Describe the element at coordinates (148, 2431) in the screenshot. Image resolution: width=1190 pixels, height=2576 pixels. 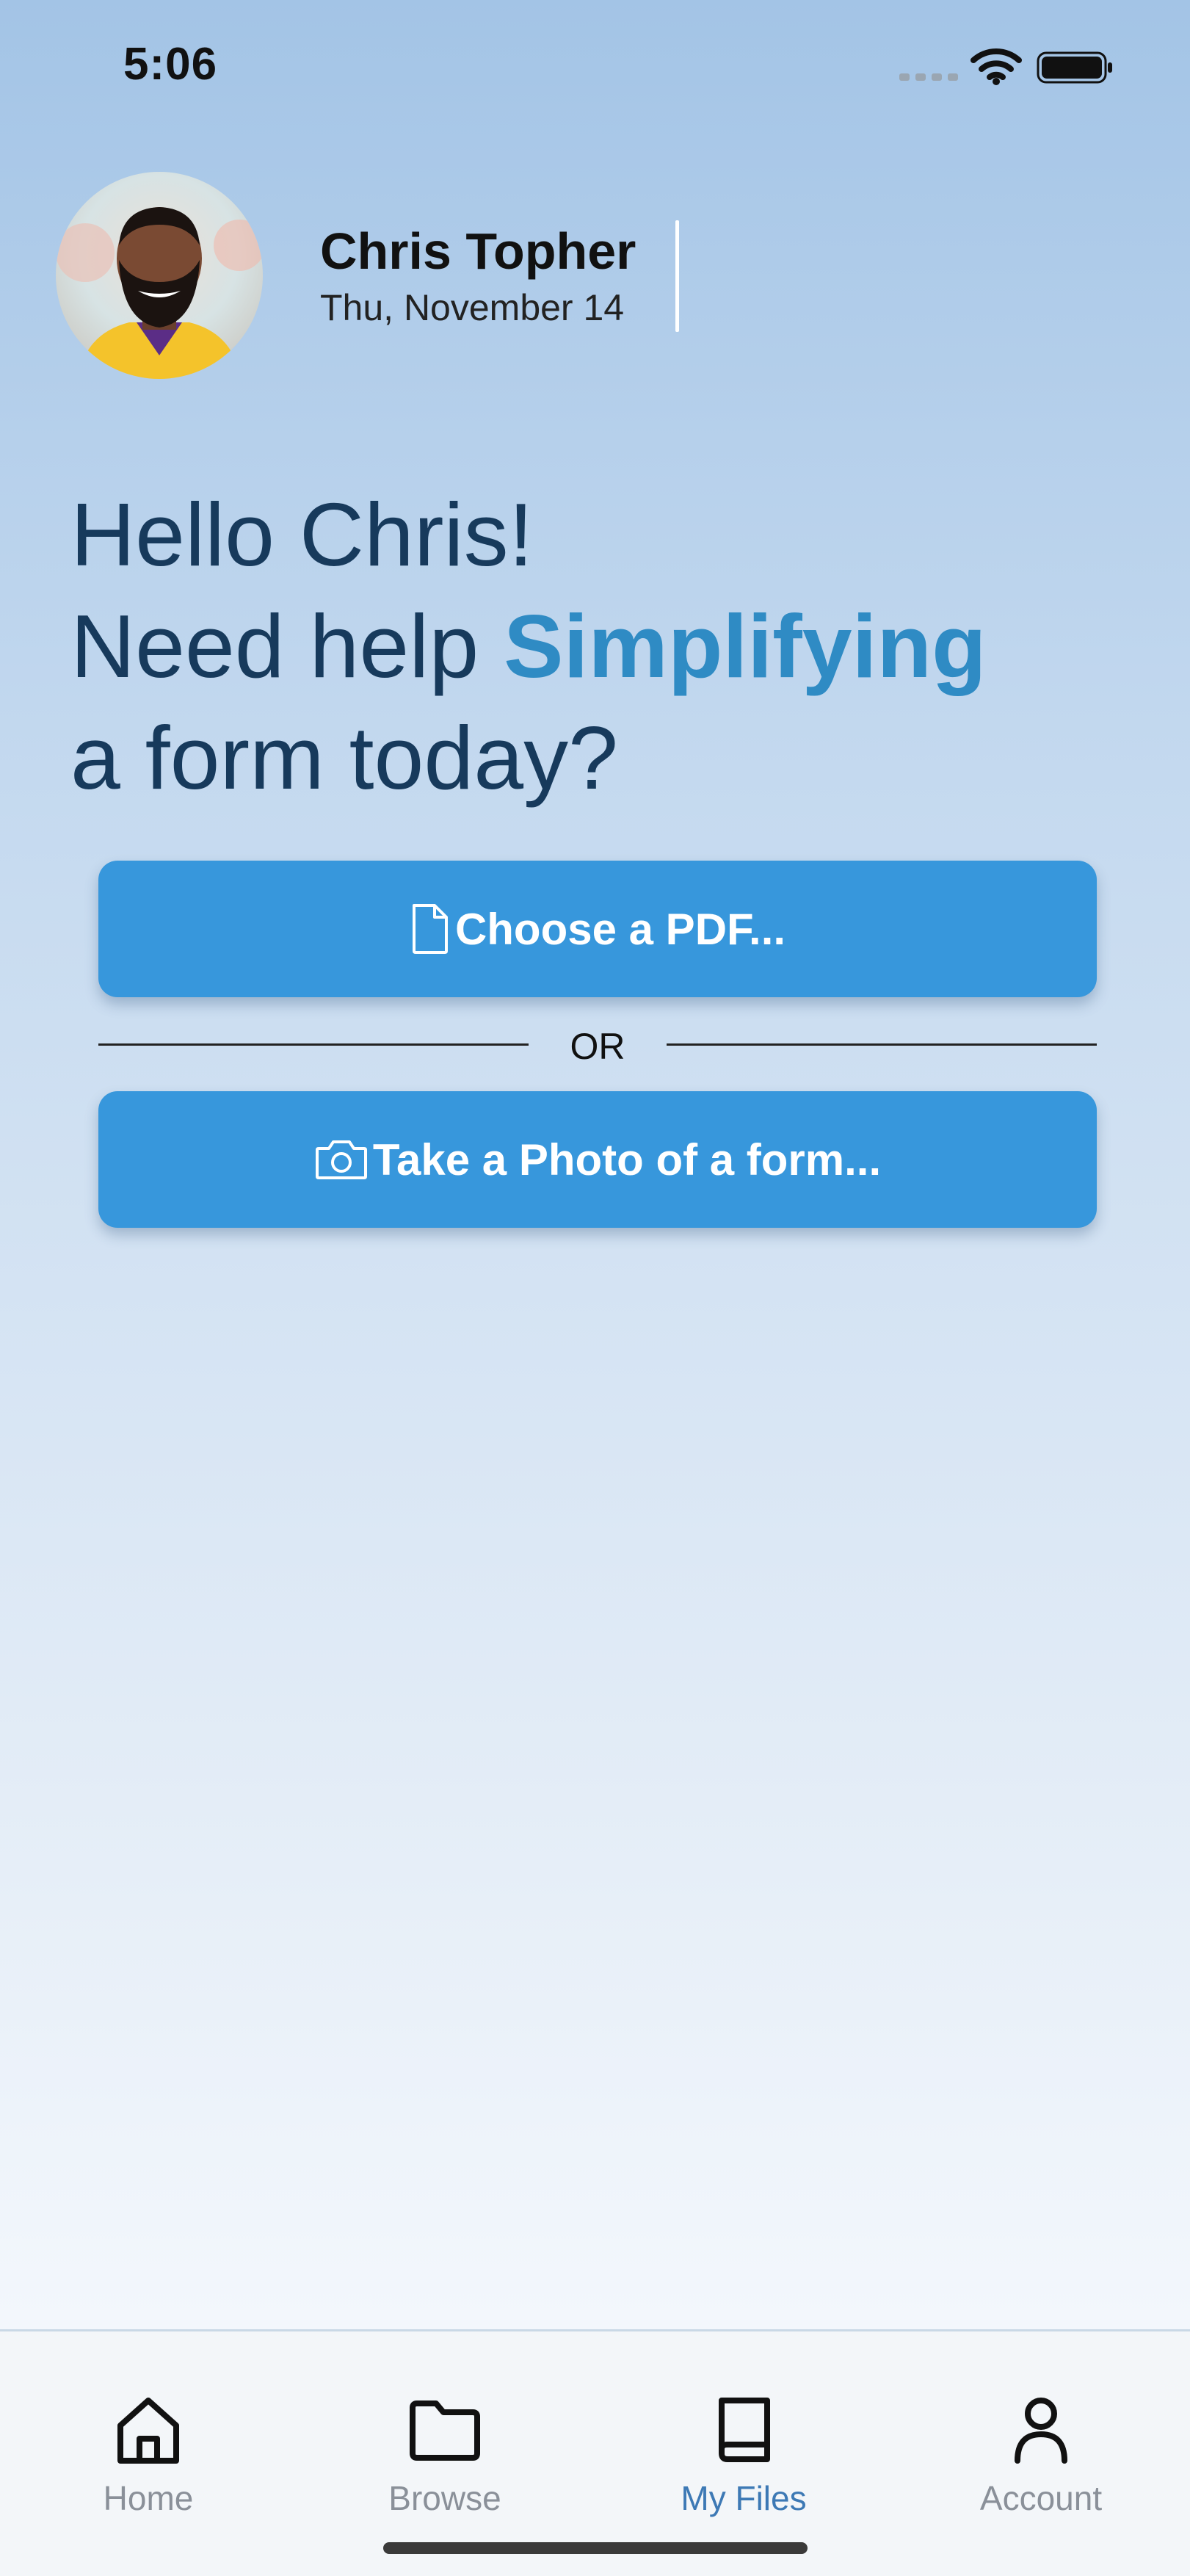
I see `home-icon` at that location.